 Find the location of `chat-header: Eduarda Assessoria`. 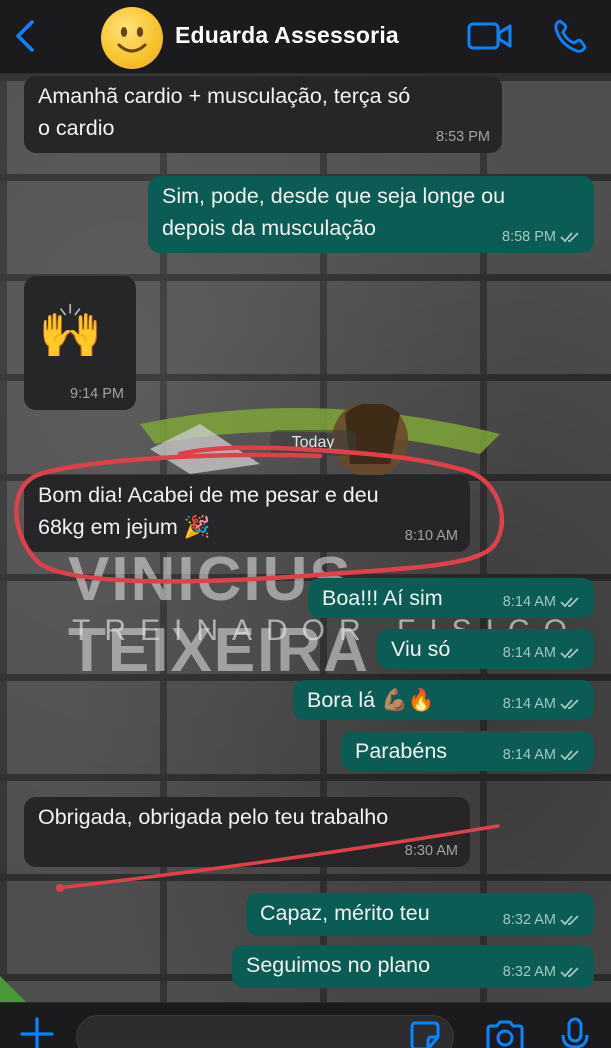

chat-header: Eduarda Assessoria is located at coordinates (305, 37).